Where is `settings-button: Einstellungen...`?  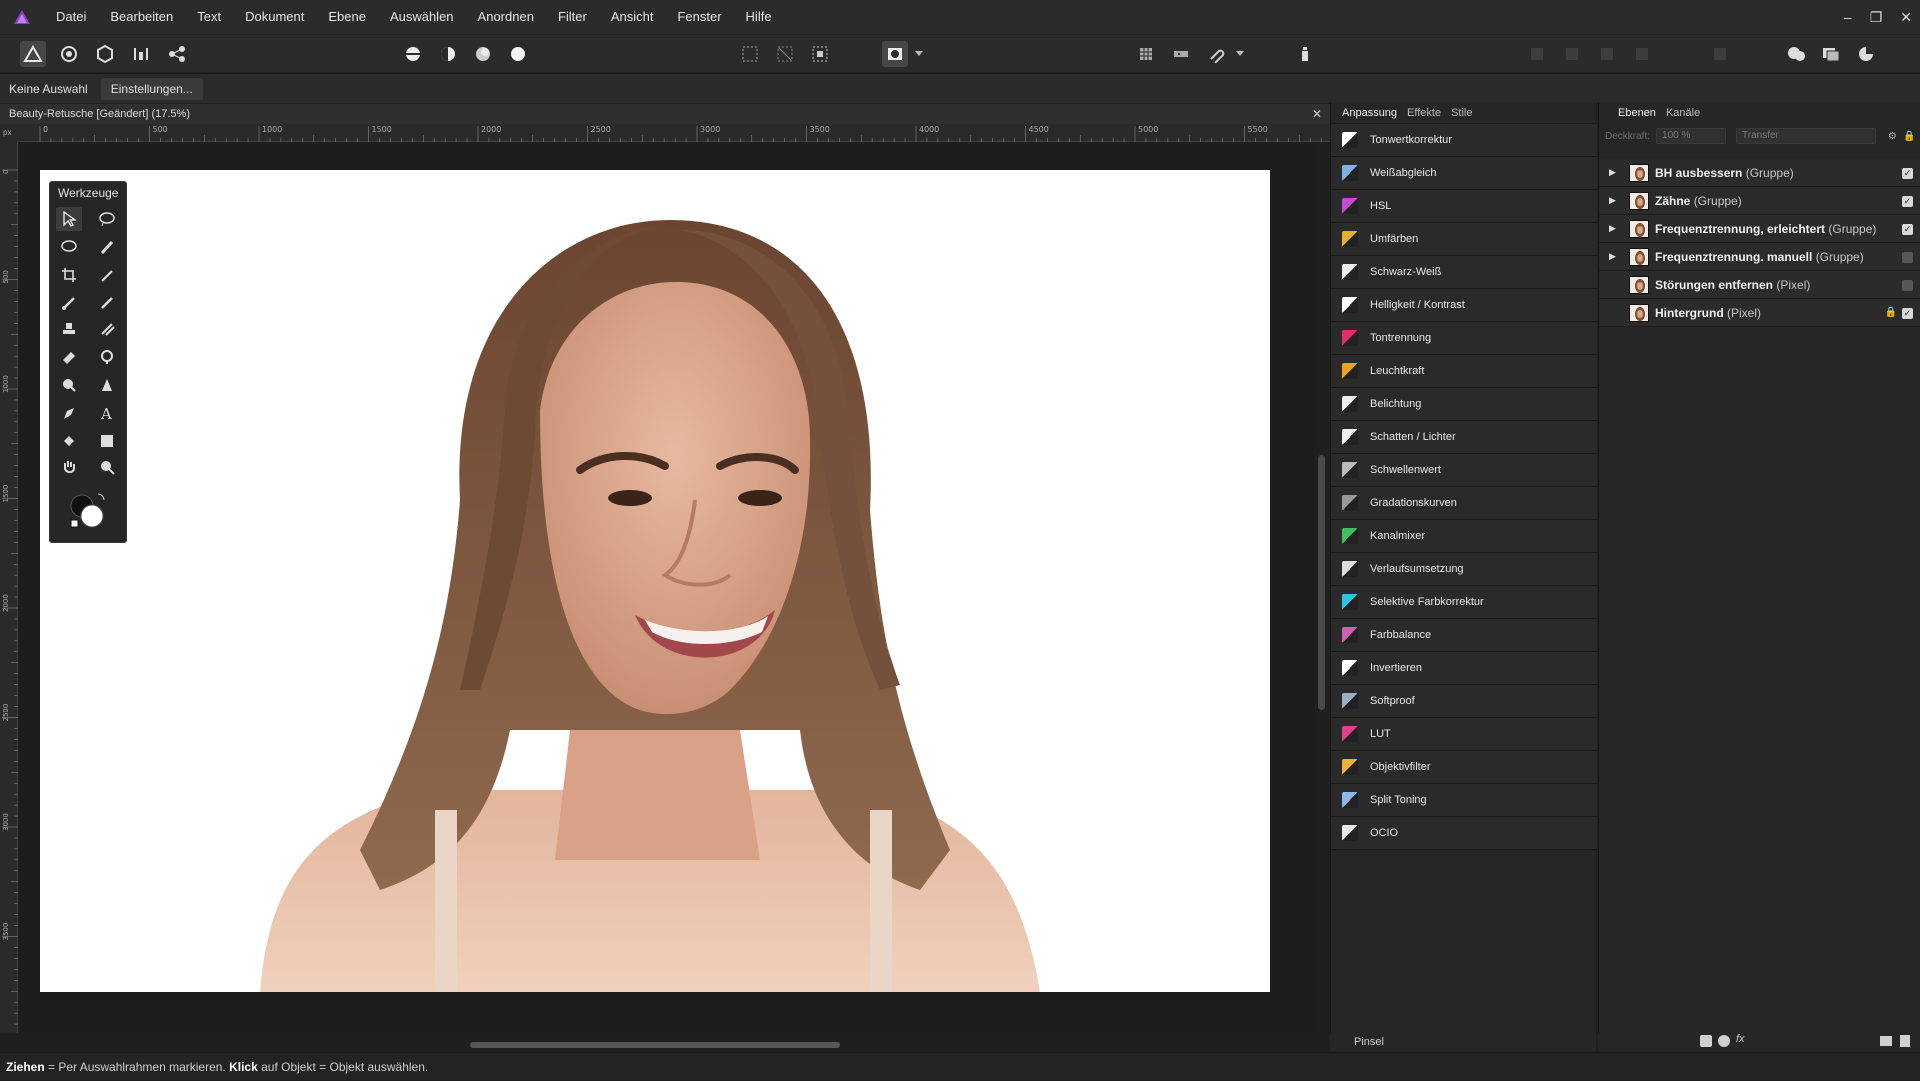
settings-button: Einstellungen... is located at coordinates (151, 88).